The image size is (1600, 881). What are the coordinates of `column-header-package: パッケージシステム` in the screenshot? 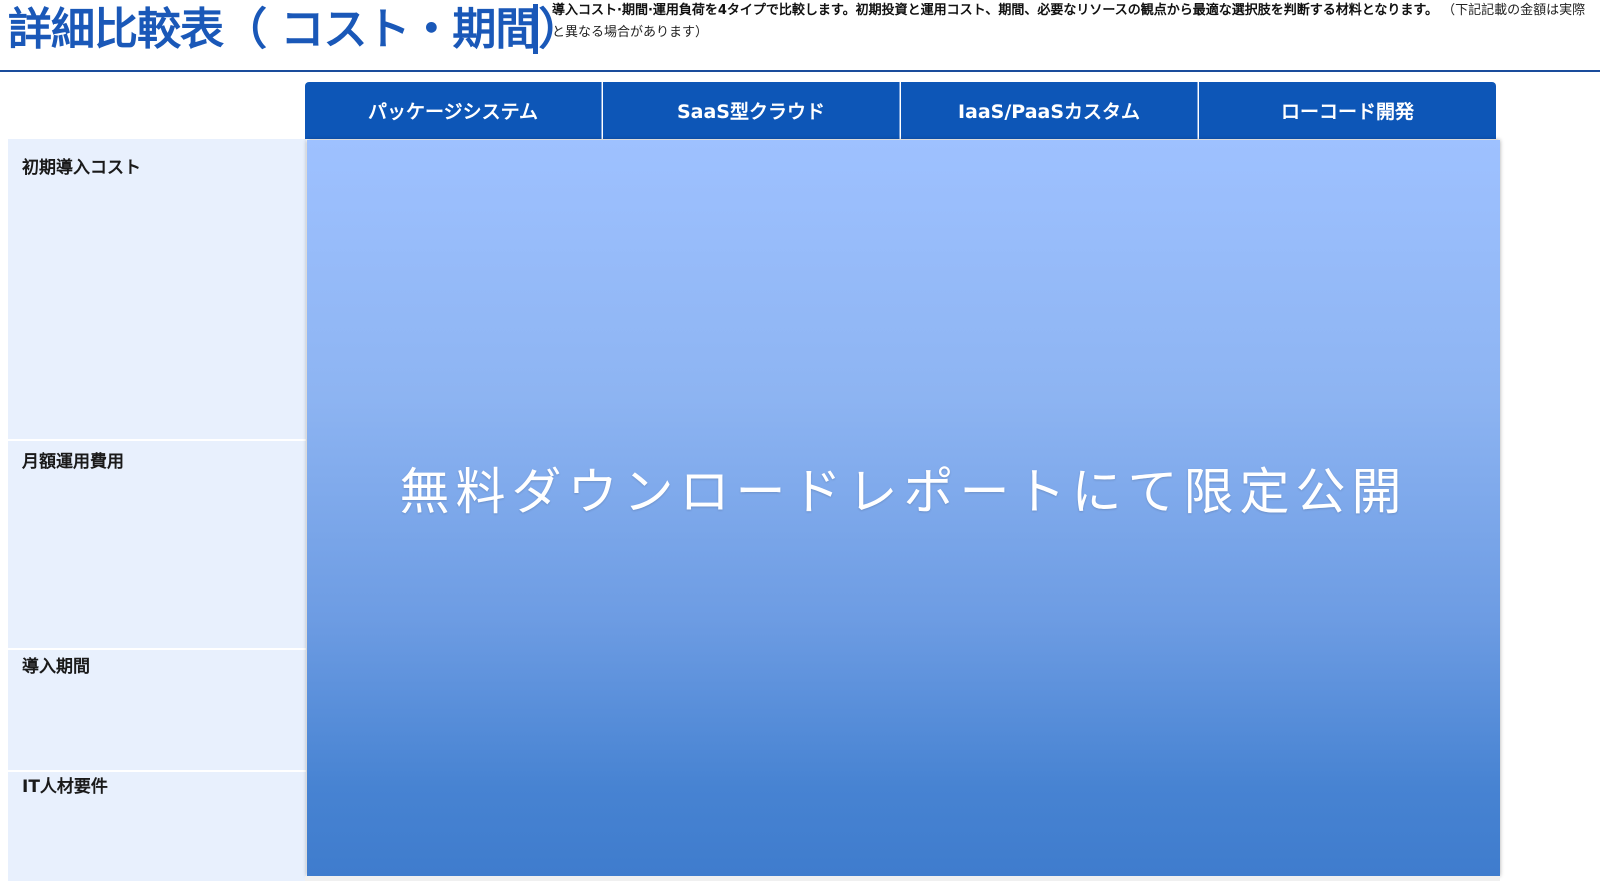 It's located at (453, 110).